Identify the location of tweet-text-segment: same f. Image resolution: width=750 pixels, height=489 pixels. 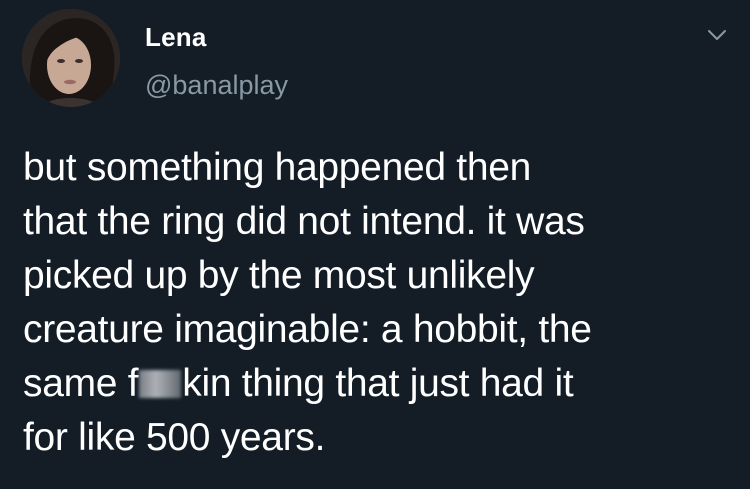
(81, 383).